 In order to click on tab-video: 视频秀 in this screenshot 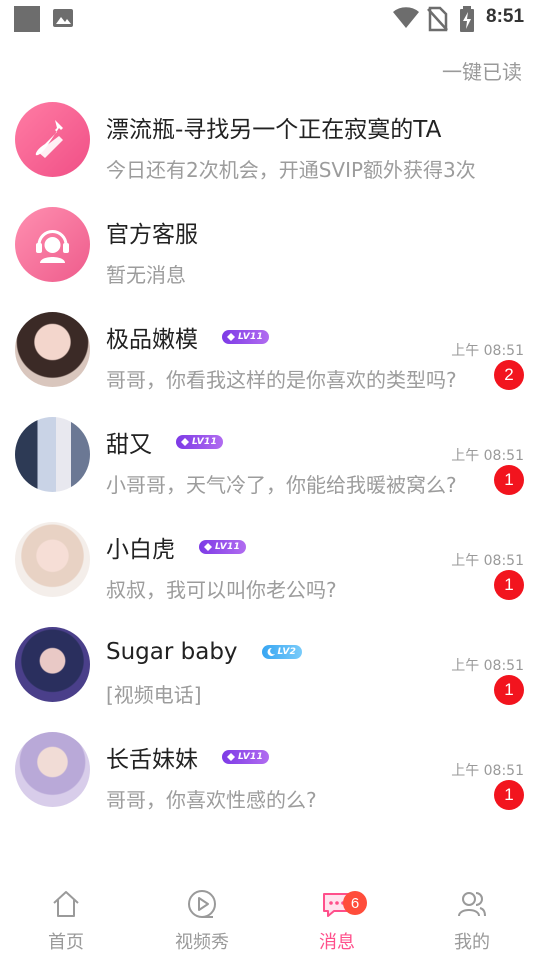, I will do `click(202, 920)`.